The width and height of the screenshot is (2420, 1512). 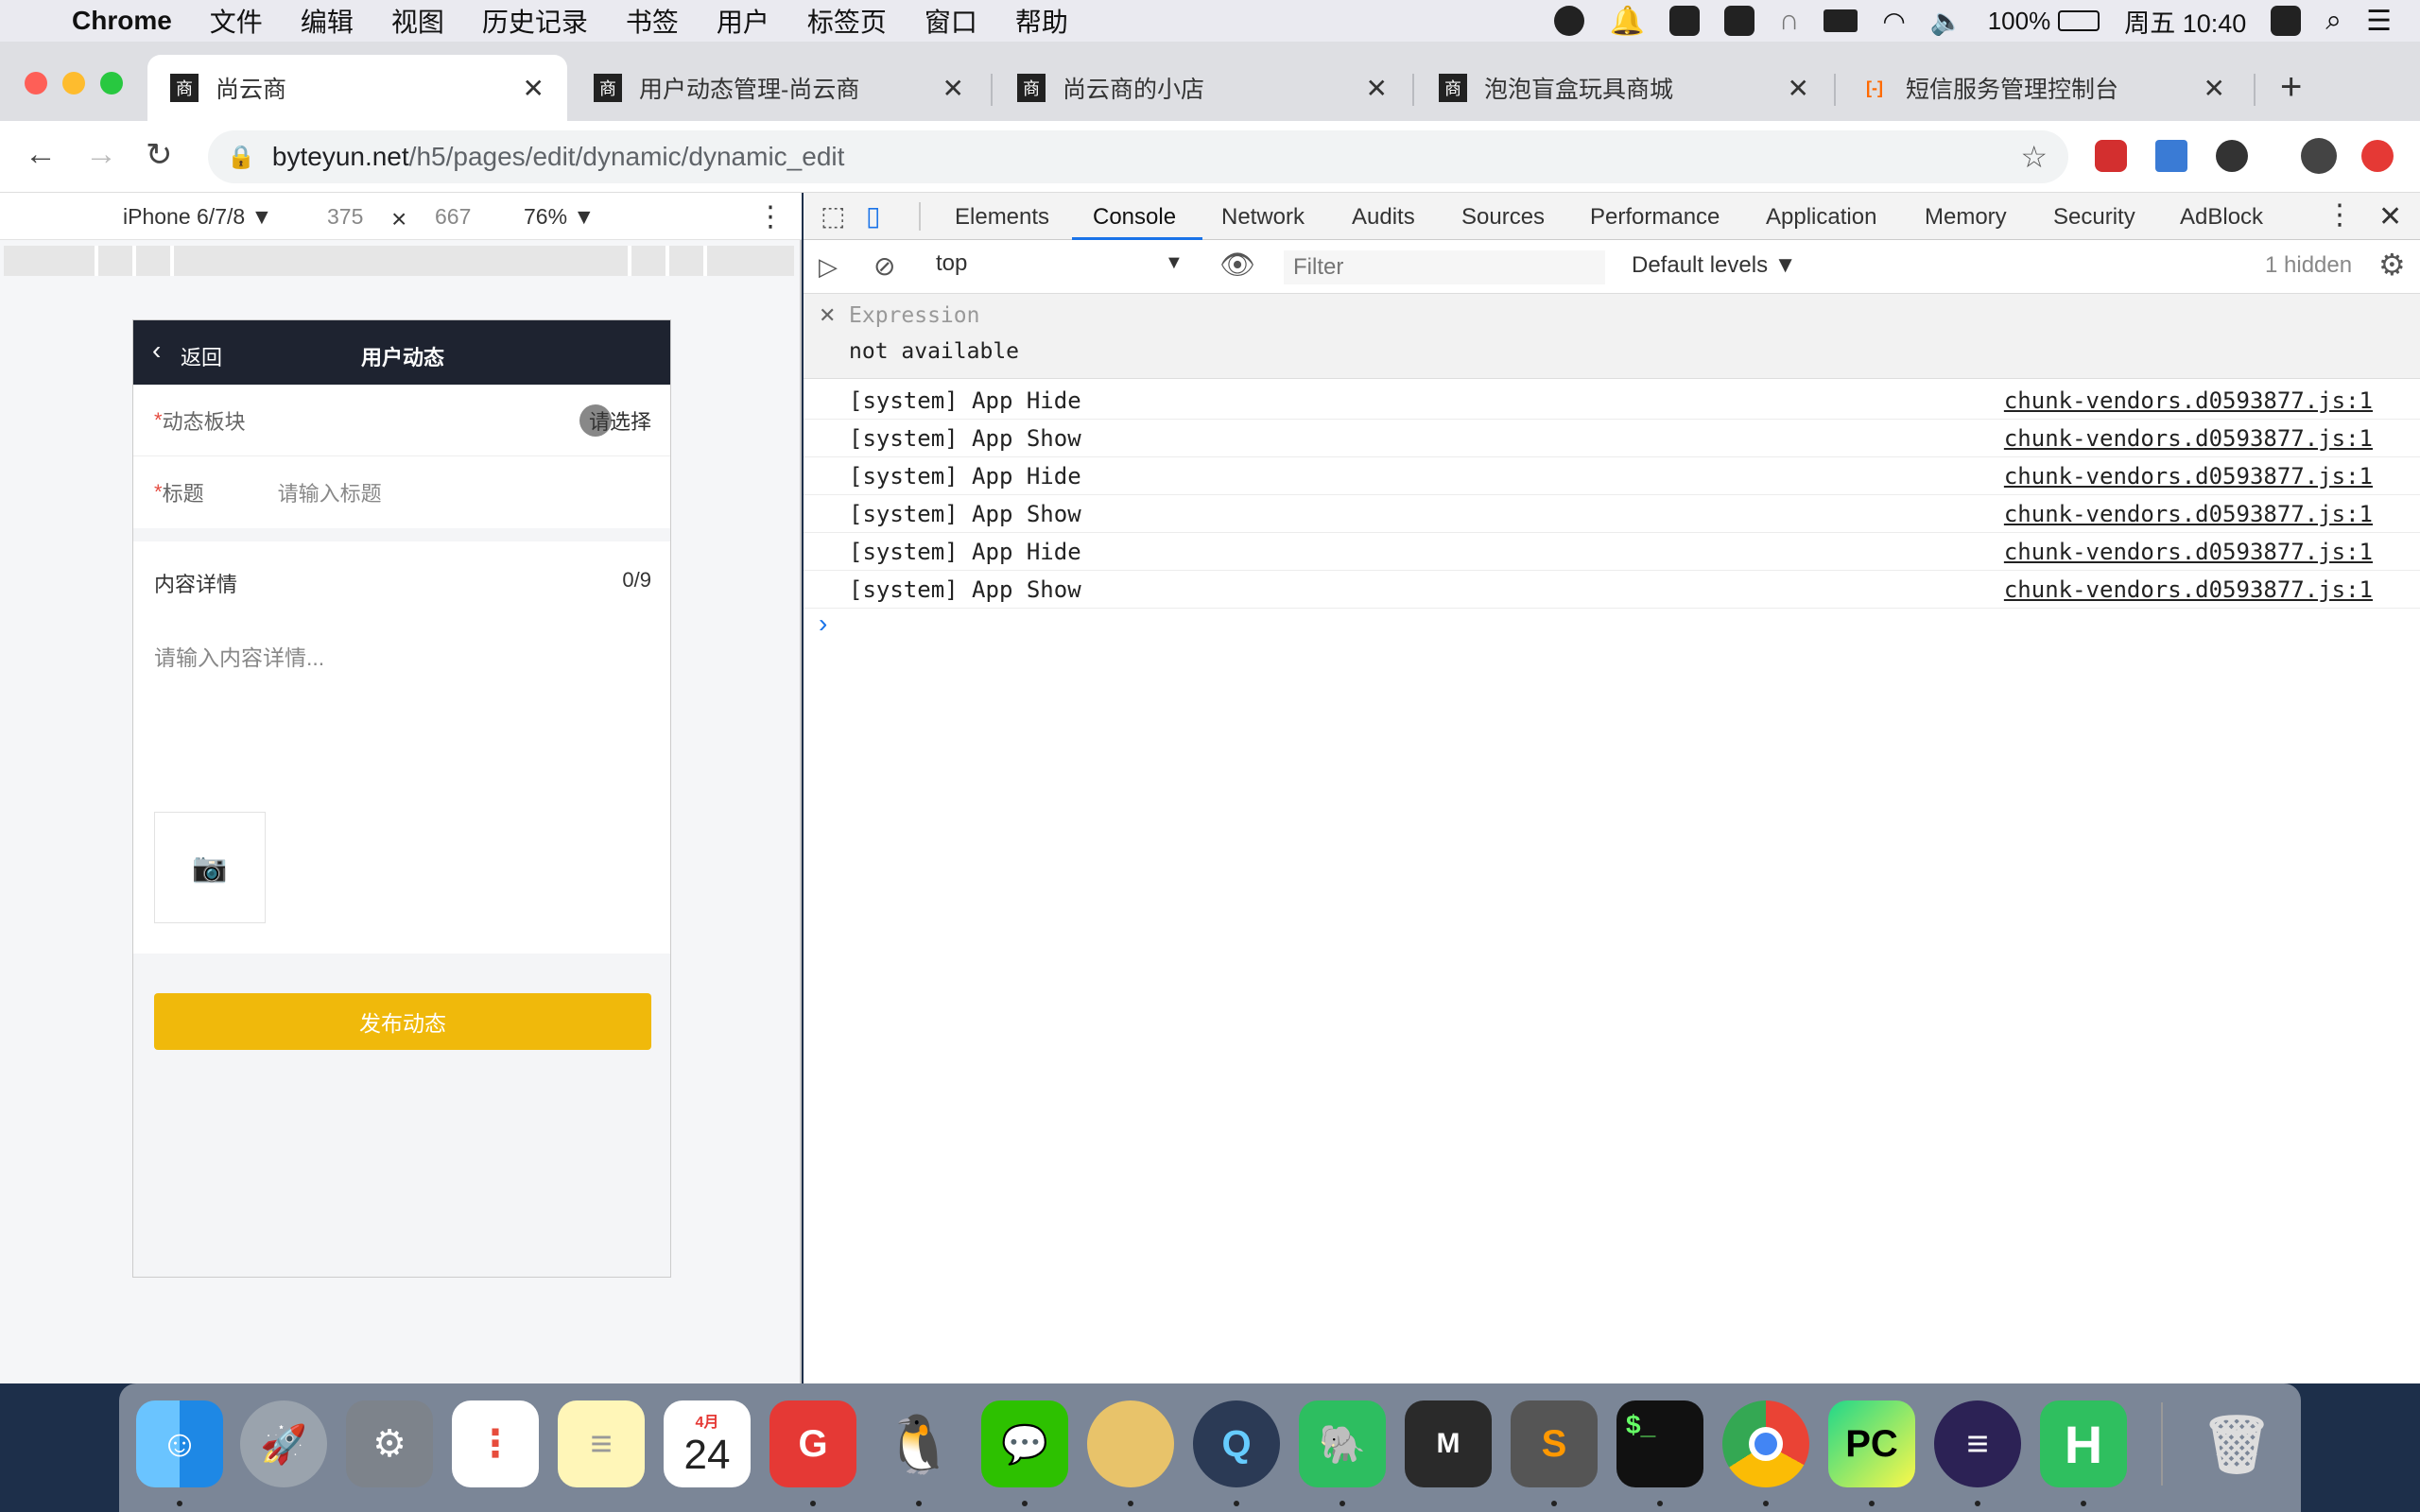 I want to click on qq-icon: 🐧, so click(x=918, y=1443).